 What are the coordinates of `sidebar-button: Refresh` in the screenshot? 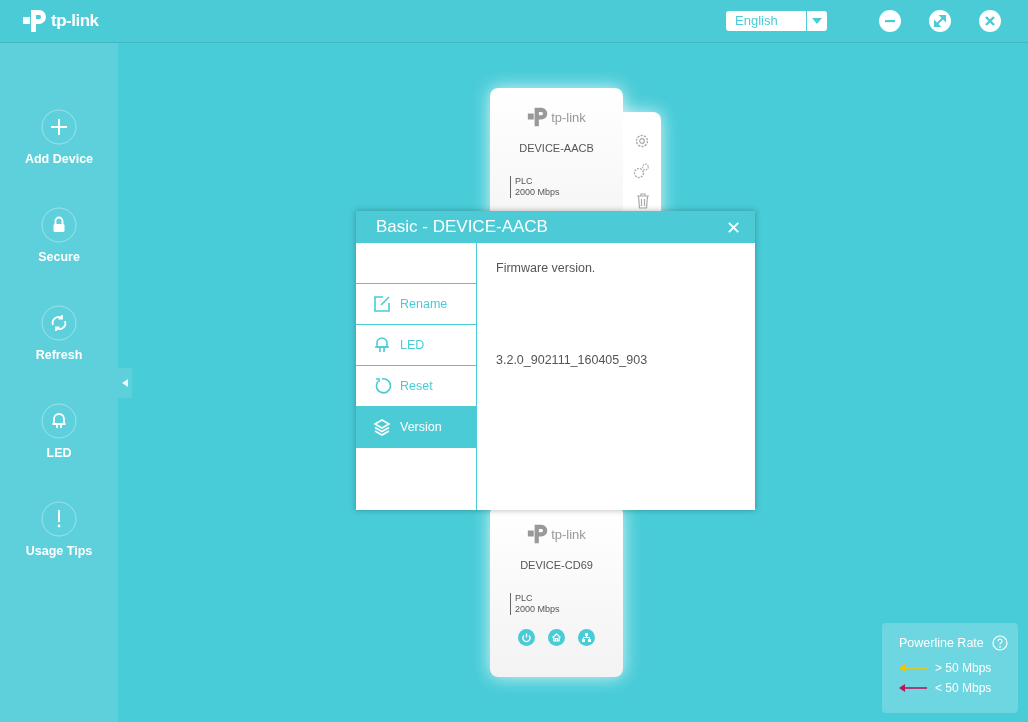 It's located at (59, 333).